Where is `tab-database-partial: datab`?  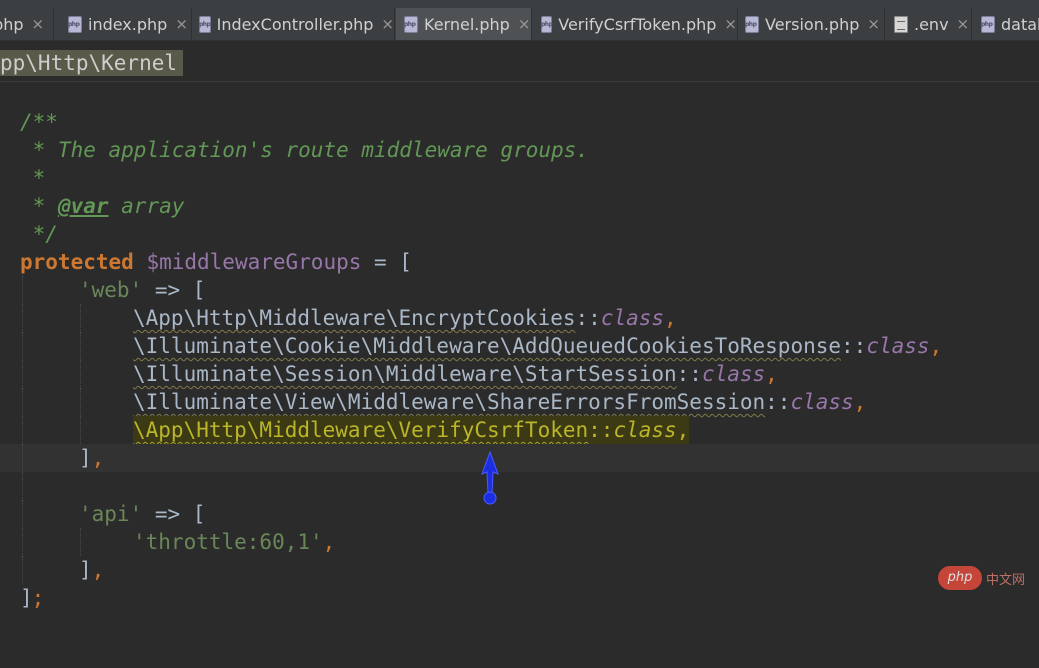
tab-database-partial: datab is located at coordinates (1006, 24).